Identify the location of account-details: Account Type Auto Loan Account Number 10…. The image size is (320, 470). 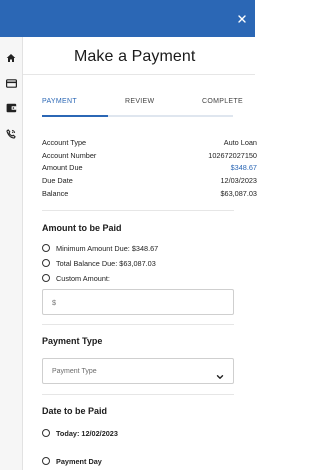
(149, 168).